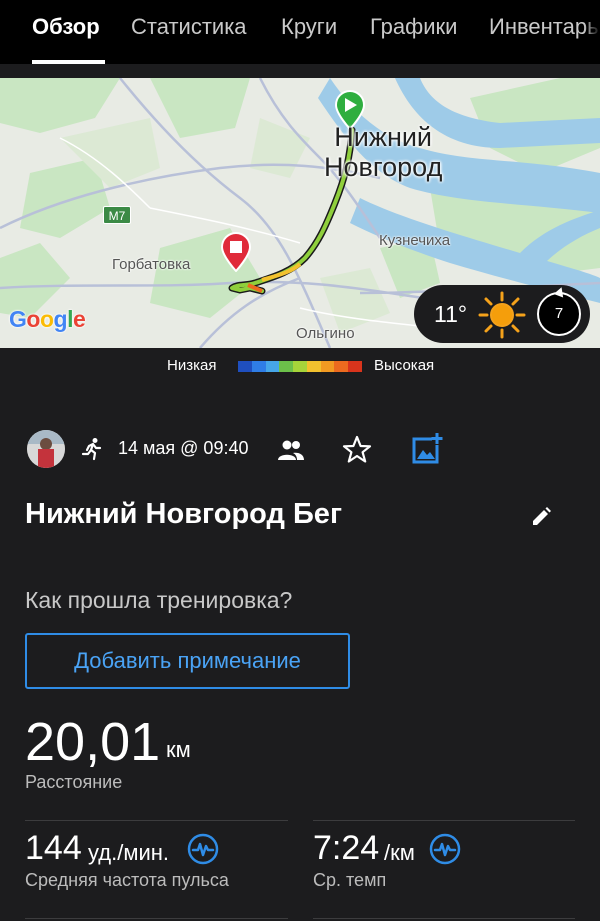 This screenshot has height=921, width=600. What do you see at coordinates (357, 450) in the screenshot?
I see `favorite-star-icon` at bounding box center [357, 450].